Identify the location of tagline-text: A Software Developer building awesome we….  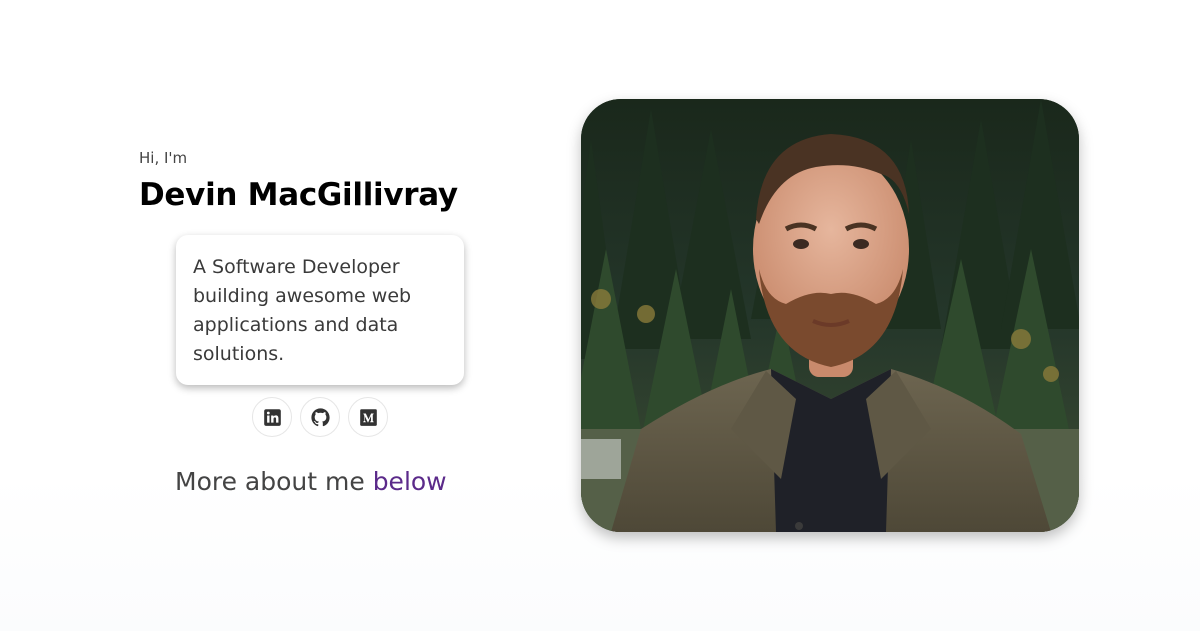
(302, 310).